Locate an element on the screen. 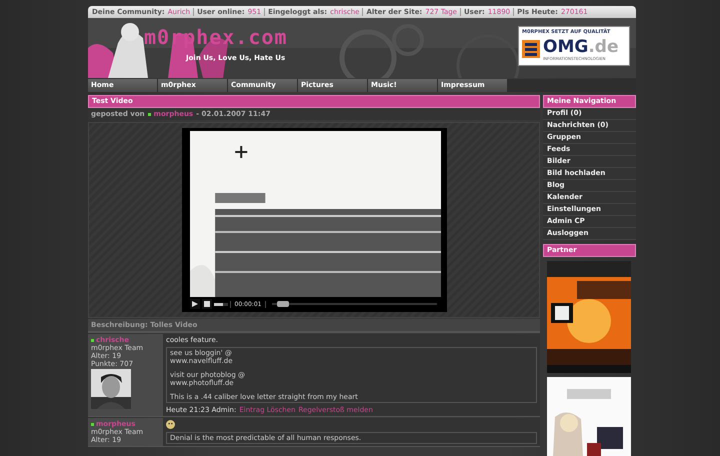 This screenshot has width=720, height=456. stop-button is located at coordinates (207, 304).